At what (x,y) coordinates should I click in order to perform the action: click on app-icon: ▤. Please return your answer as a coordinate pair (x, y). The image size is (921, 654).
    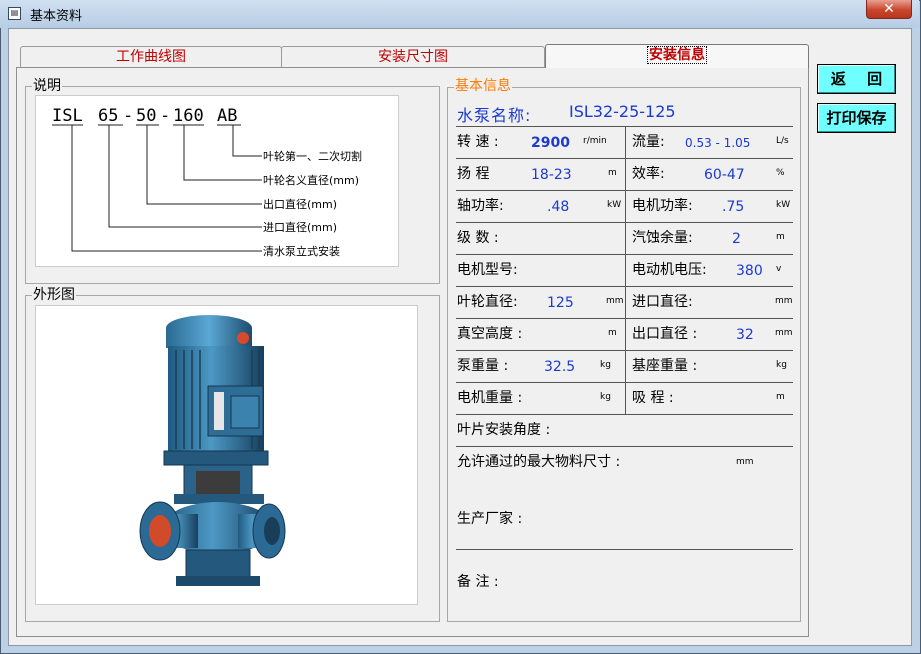
    Looking at the image, I should click on (14, 13).